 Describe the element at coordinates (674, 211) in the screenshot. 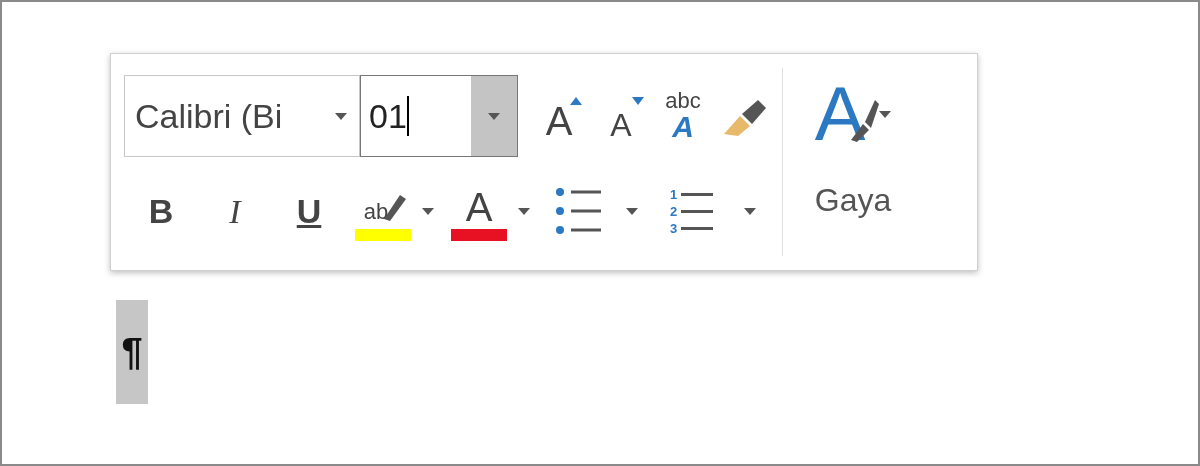

I see `list-number: 2` at that location.